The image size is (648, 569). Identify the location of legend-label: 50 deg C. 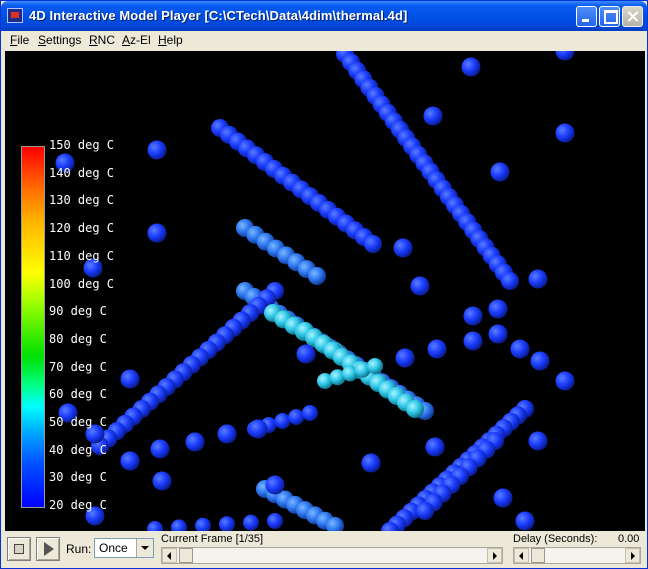
(78, 422).